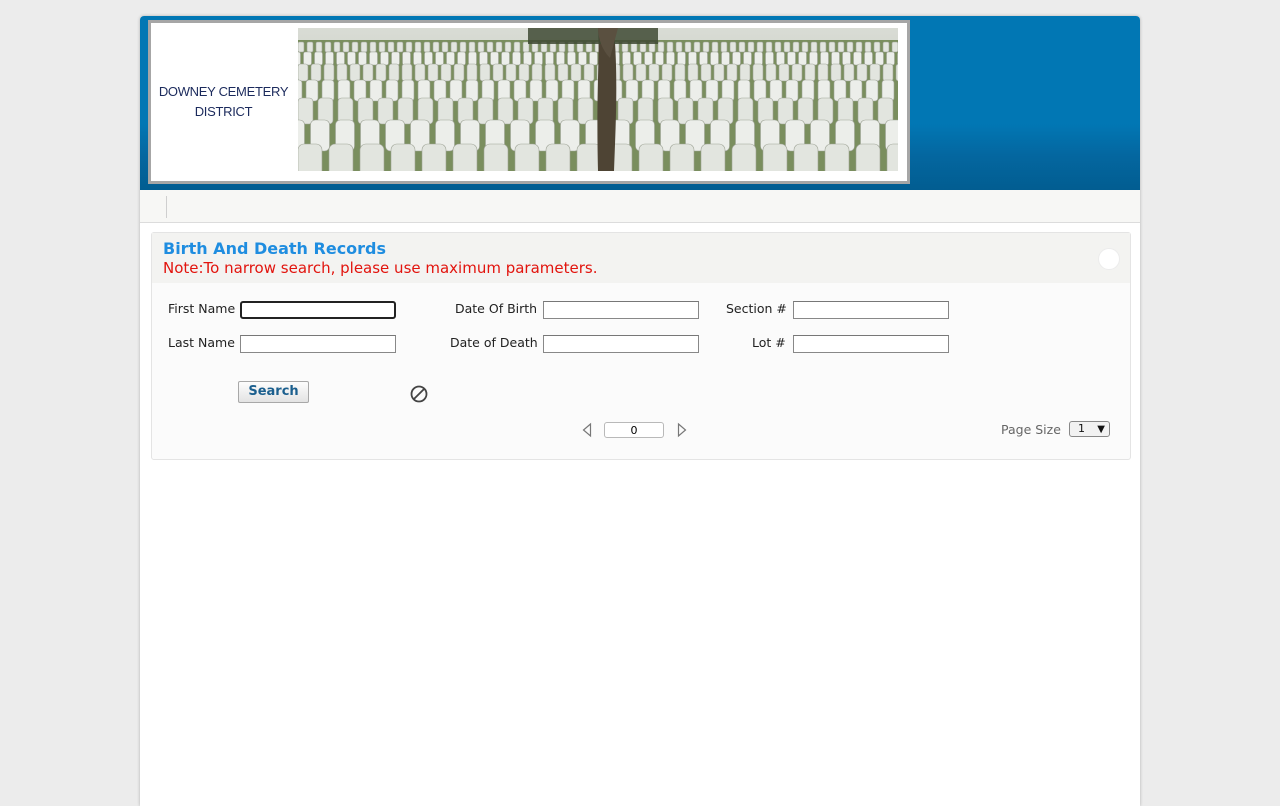  I want to click on first-name-label: First Name, so click(202, 308).